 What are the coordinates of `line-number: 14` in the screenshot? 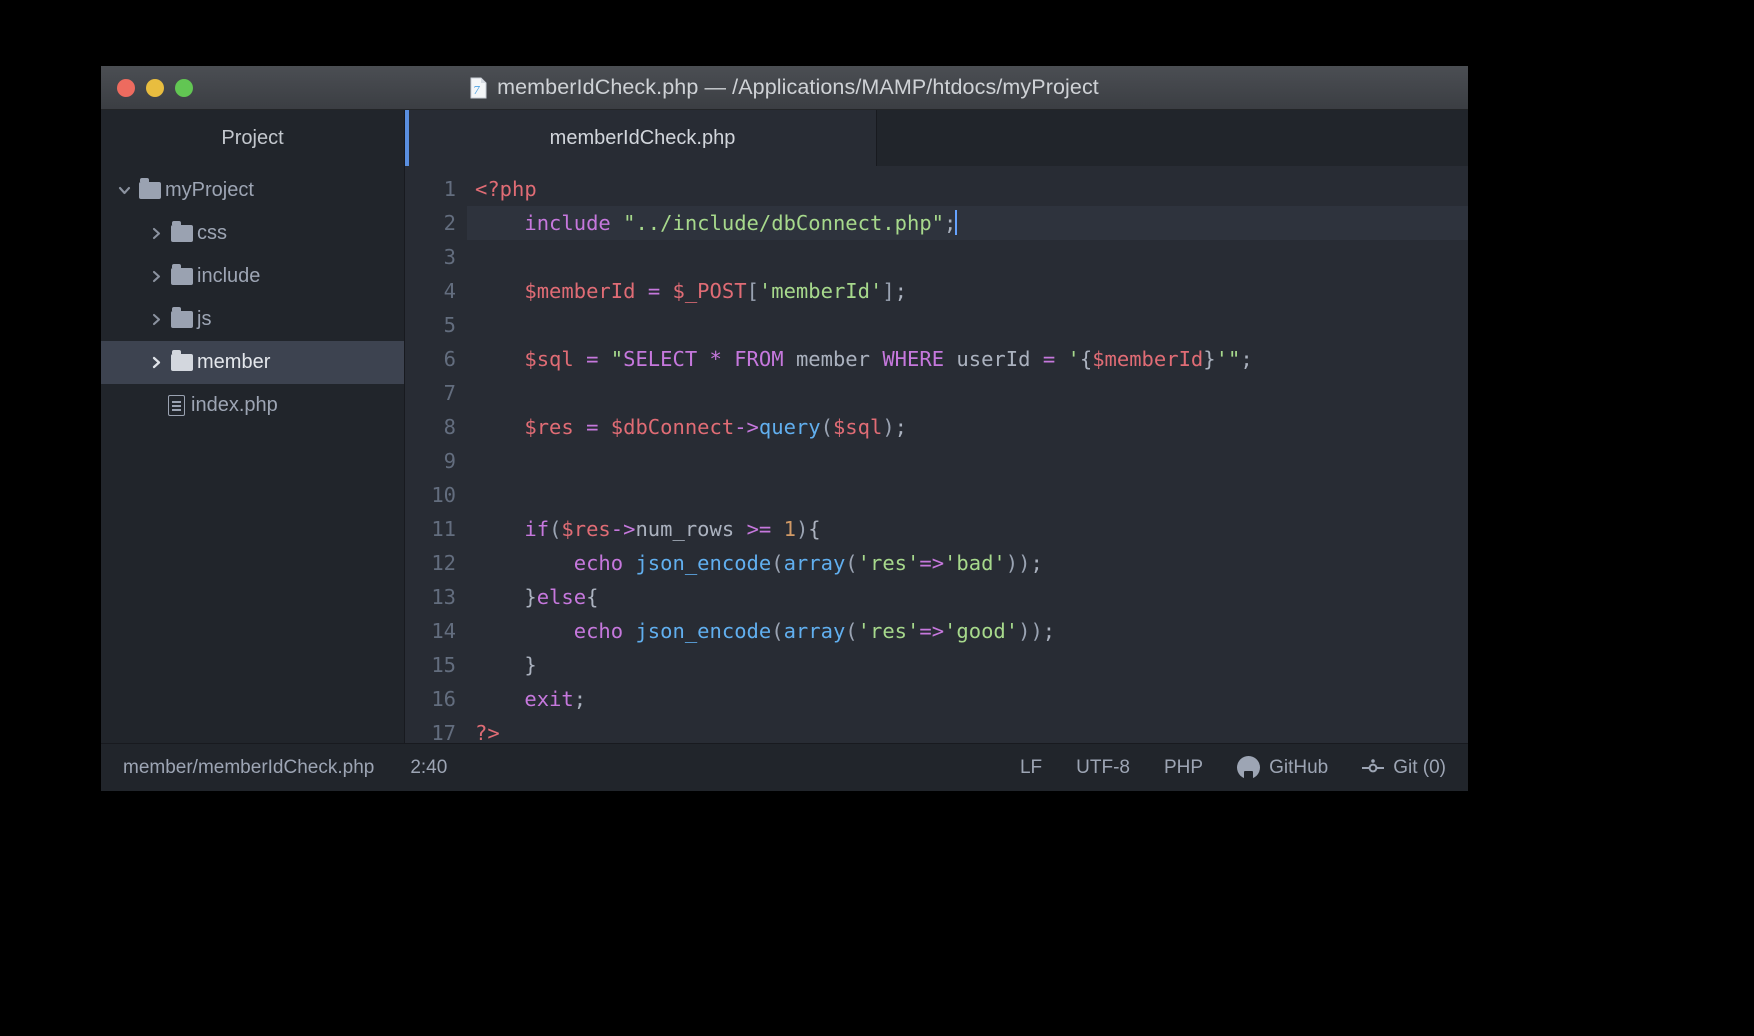 It's located at (443, 631).